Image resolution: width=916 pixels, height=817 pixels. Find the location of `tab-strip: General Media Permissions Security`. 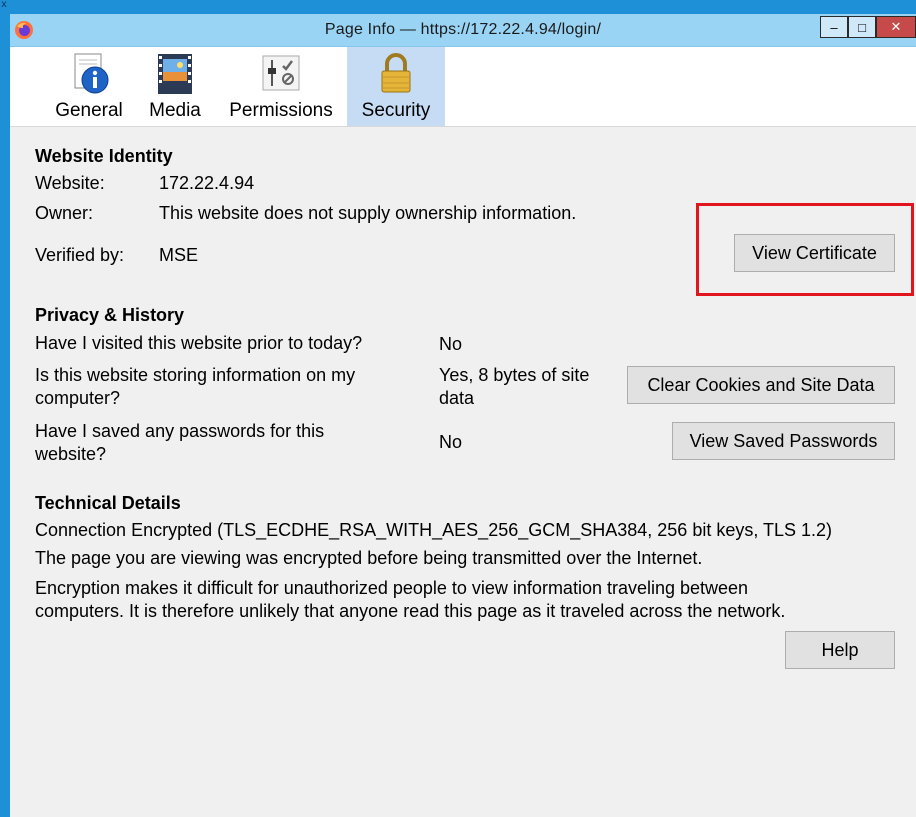

tab-strip: General Media Permissions Security is located at coordinates (463, 87).